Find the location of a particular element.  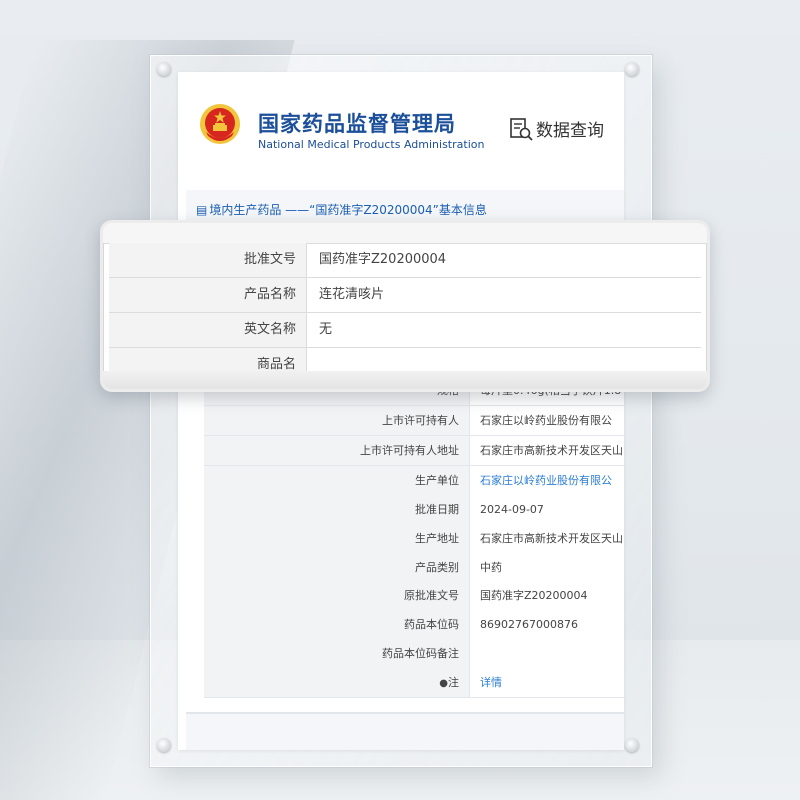

row-value: 2024-09-07 is located at coordinates (512, 509).